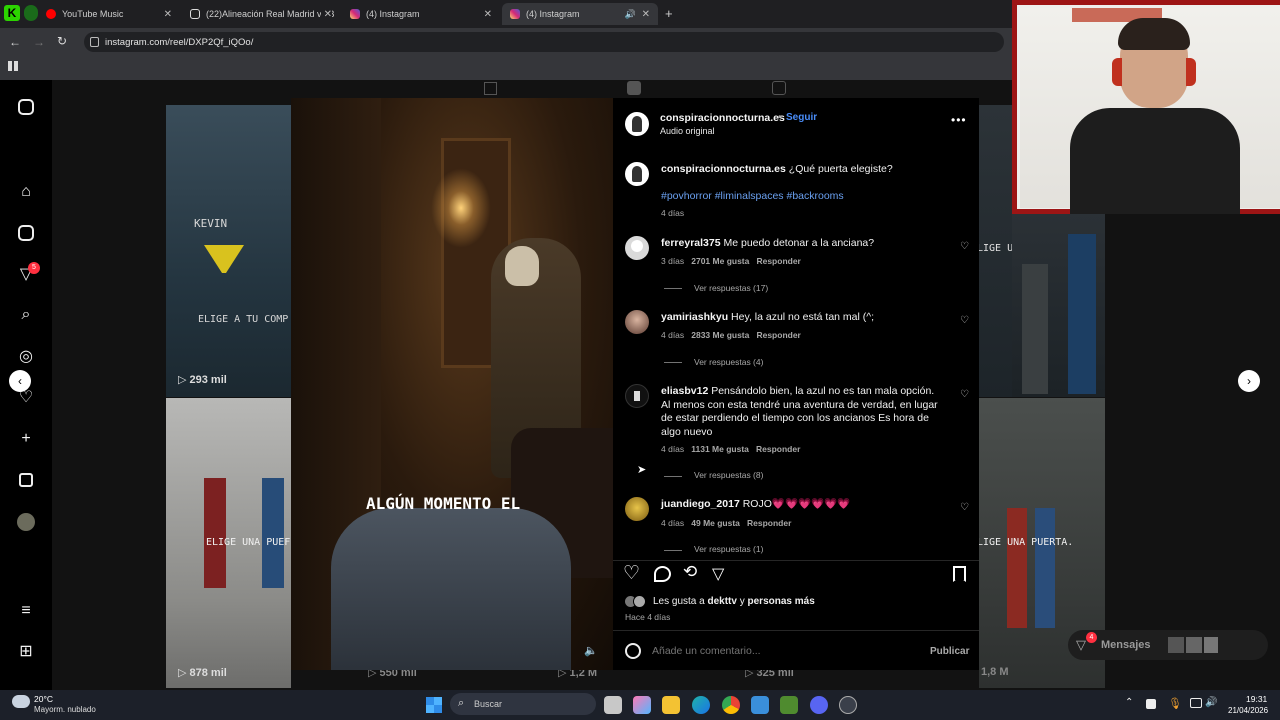  I want to click on start-icon, so click(434, 705).